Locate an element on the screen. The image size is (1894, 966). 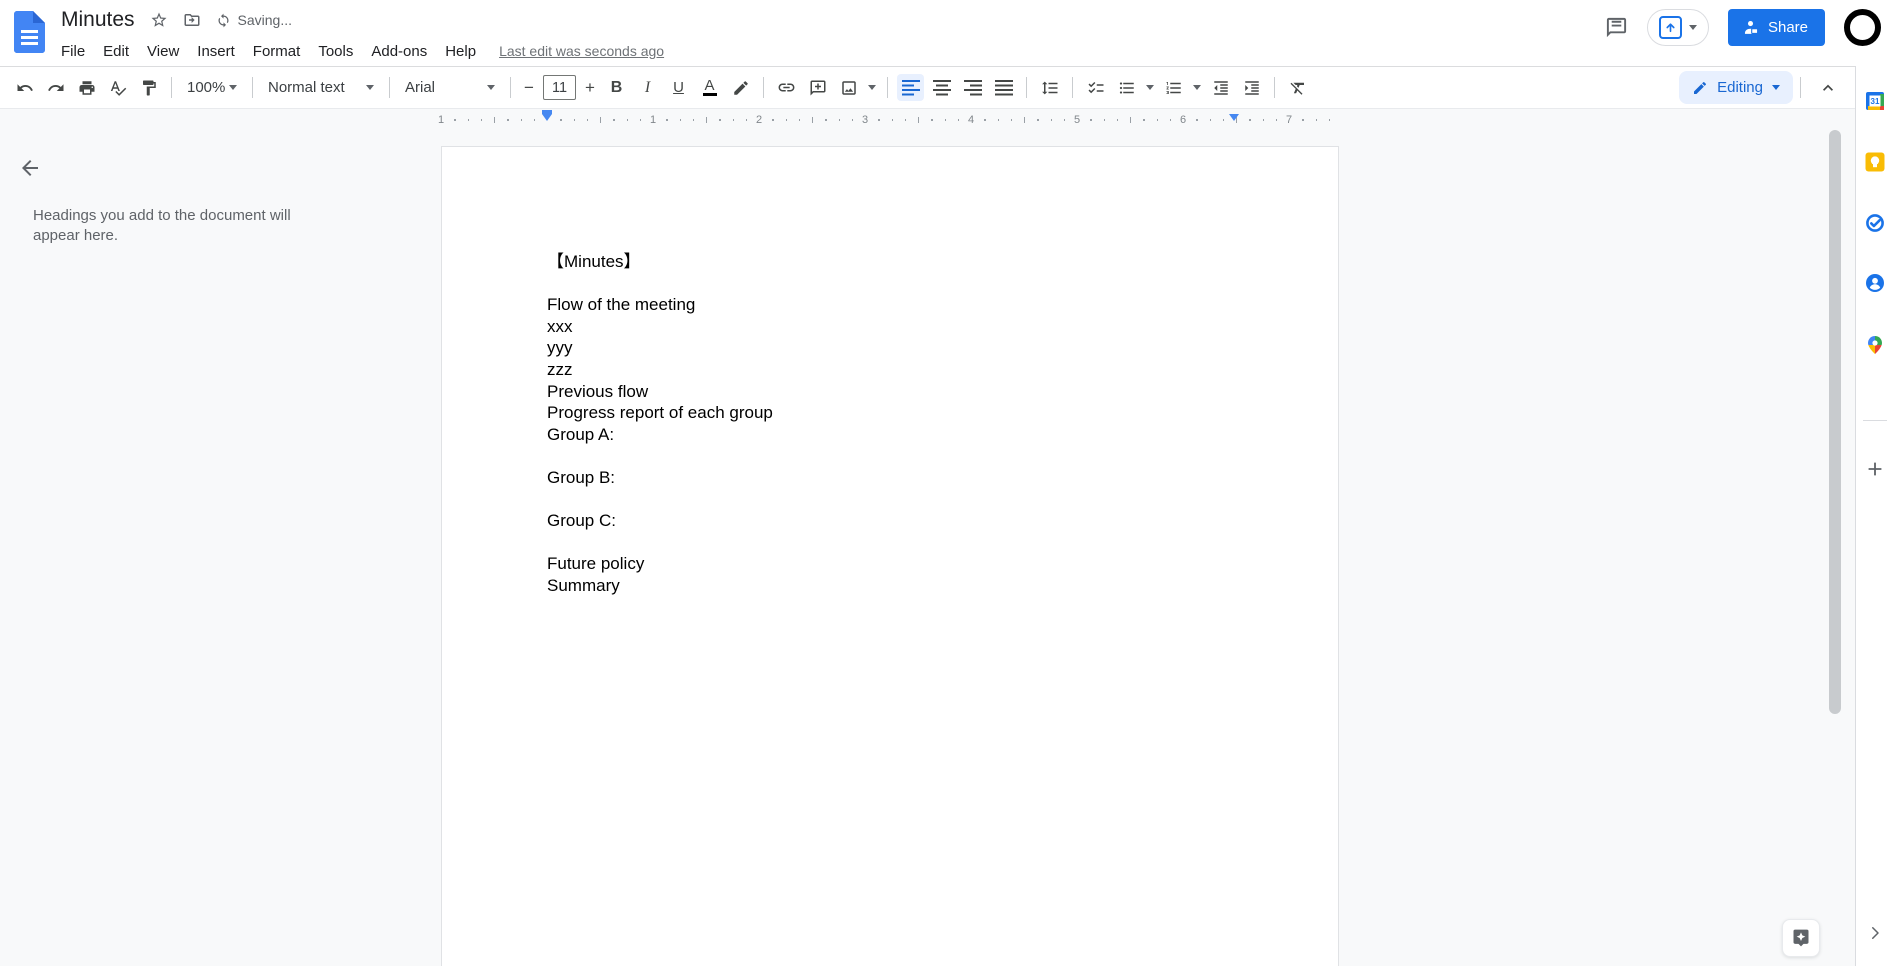
menu-view: View is located at coordinates (163, 51).